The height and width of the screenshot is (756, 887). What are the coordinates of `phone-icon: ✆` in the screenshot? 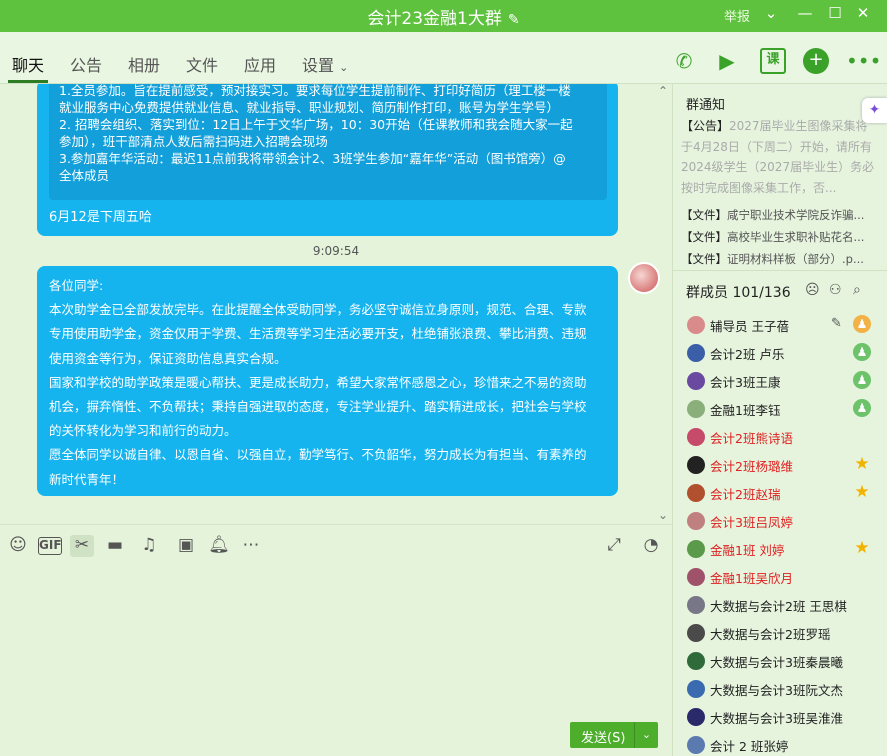 It's located at (684, 61).